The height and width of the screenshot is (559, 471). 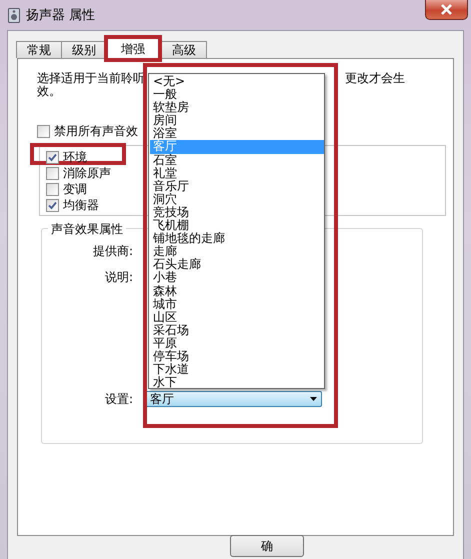 What do you see at coordinates (233, 399) in the screenshot?
I see `settings-dropdown: 客厅` at bounding box center [233, 399].